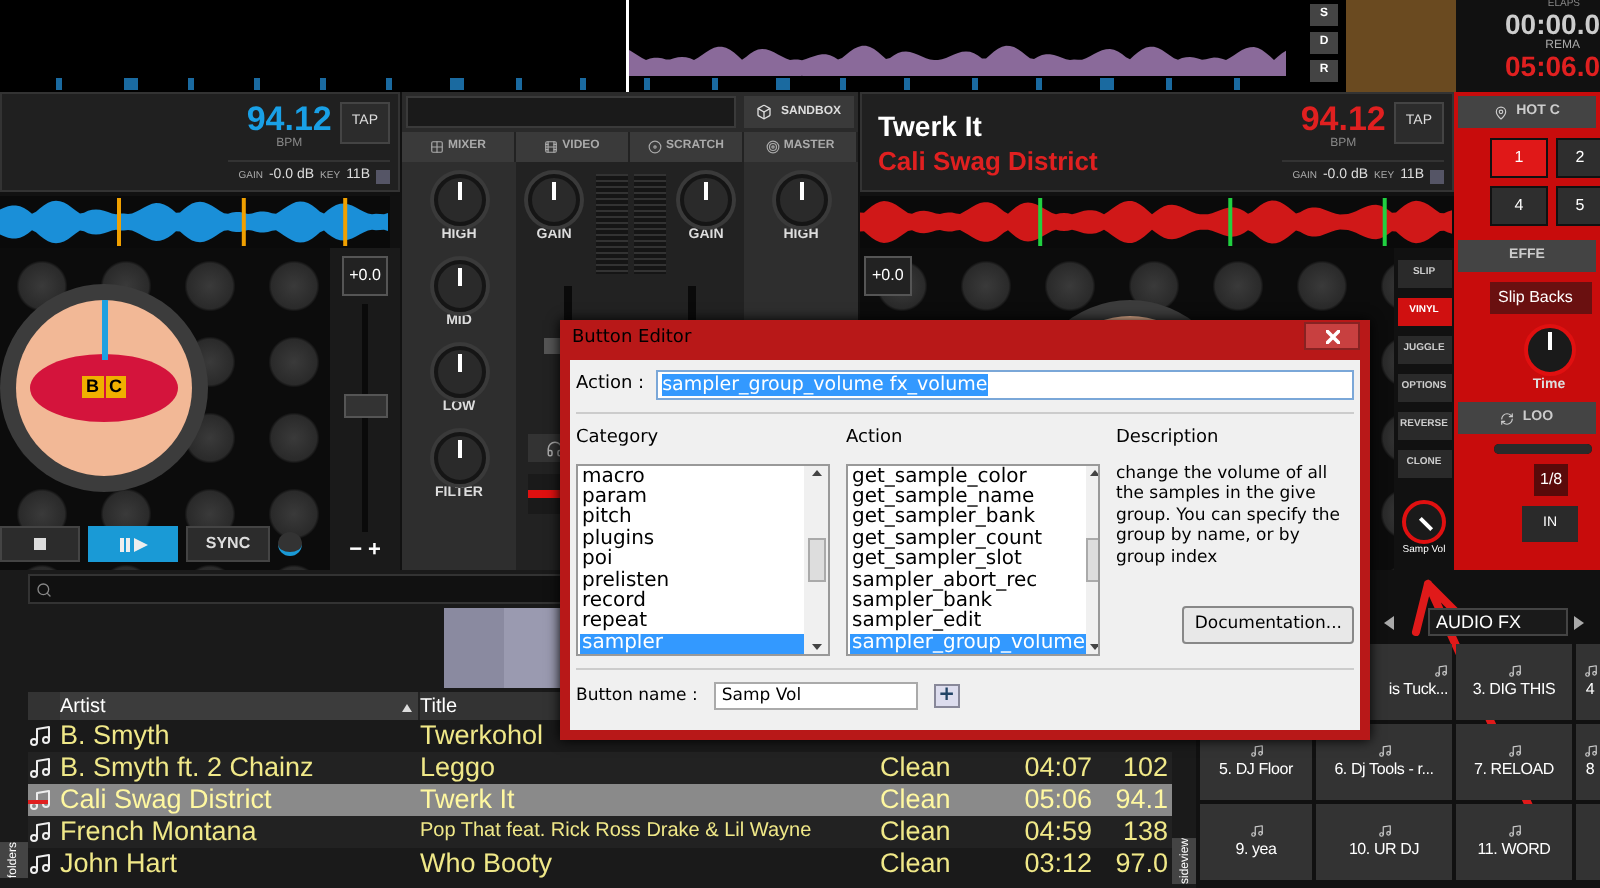 This screenshot has height=888, width=1600. What do you see at coordinates (83, 708) in the screenshot?
I see `column-header-label: Artist` at bounding box center [83, 708].